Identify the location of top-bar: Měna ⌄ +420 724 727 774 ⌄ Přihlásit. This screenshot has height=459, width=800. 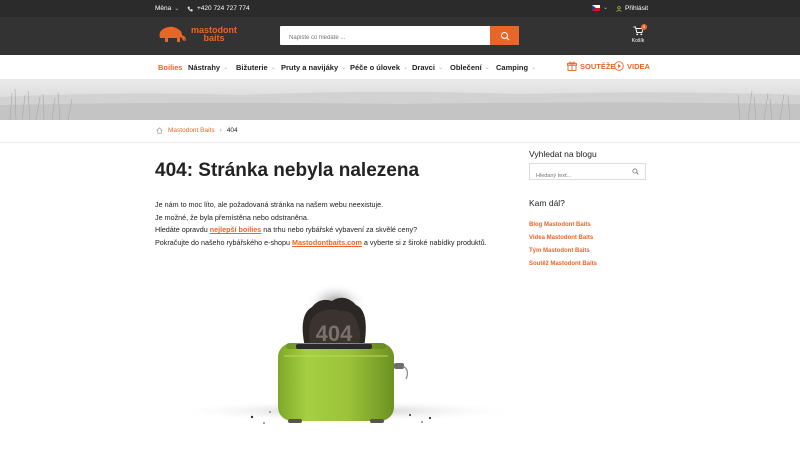
(400, 8).